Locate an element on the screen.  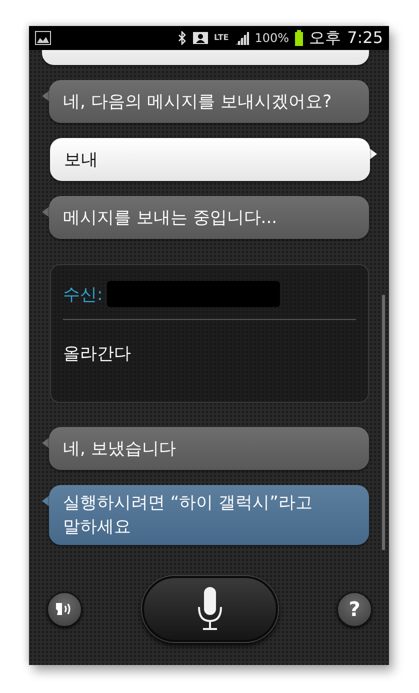
chat-bubble: 네, 다음의 메시지를 보내시겠어요? is located at coordinates (209, 101).